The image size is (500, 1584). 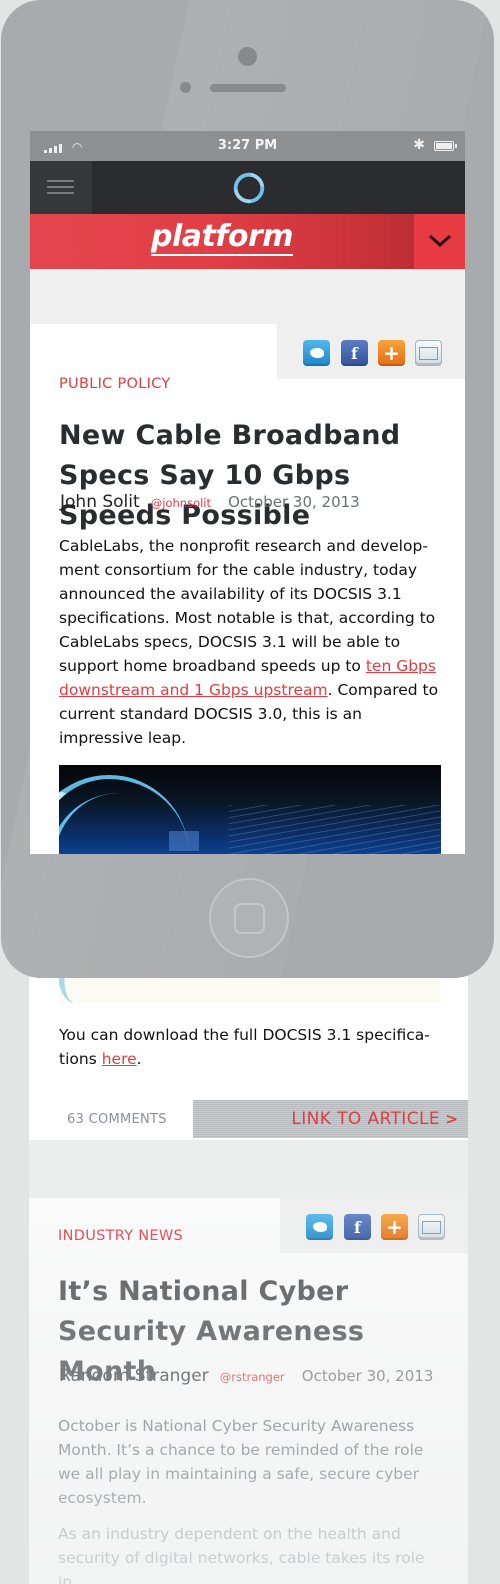 What do you see at coordinates (247, 296) in the screenshot?
I see `content-top-gap` at bounding box center [247, 296].